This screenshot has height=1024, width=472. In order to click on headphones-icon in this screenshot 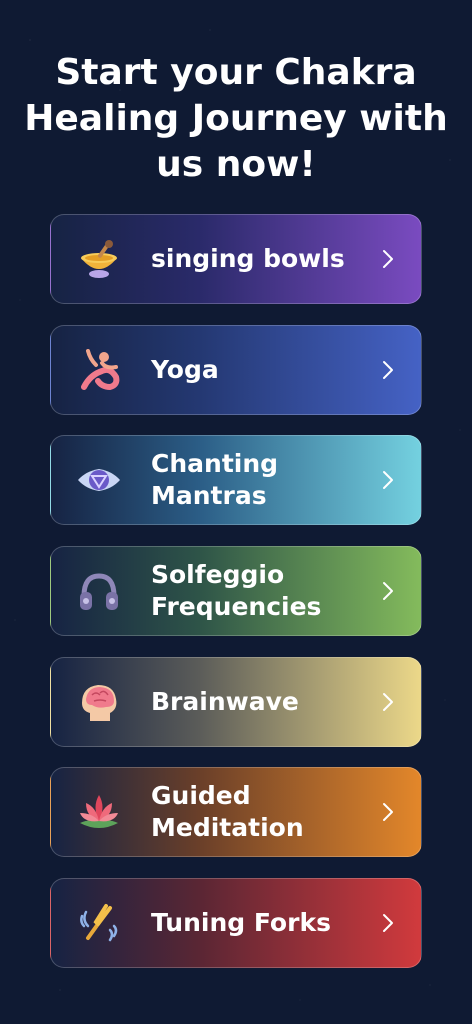, I will do `click(99, 591)`.